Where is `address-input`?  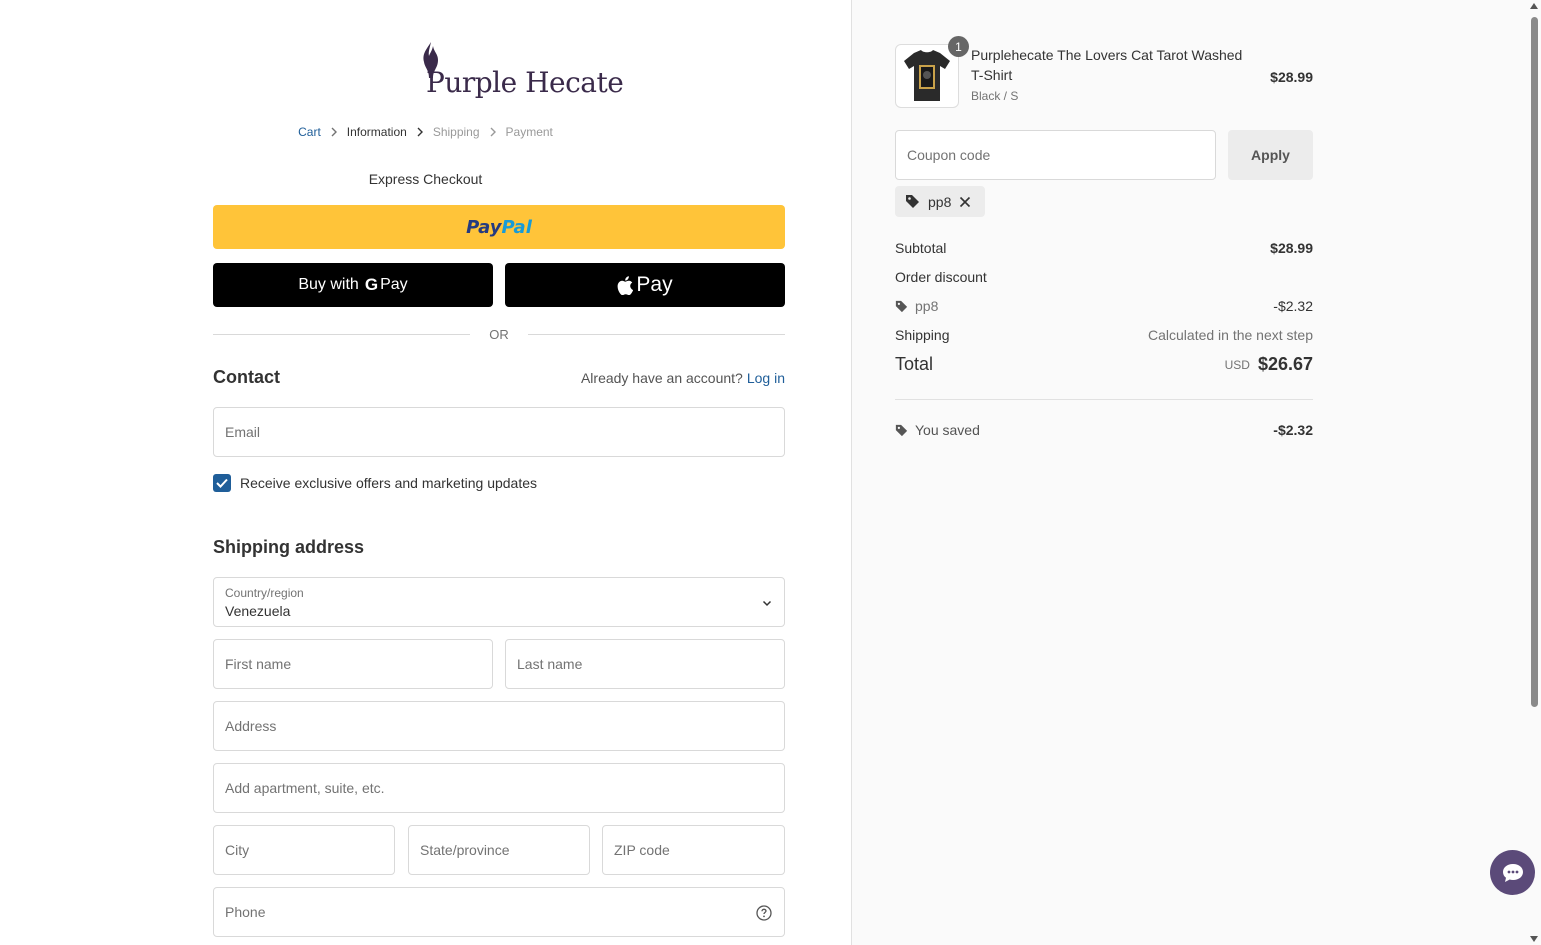 address-input is located at coordinates (499, 726).